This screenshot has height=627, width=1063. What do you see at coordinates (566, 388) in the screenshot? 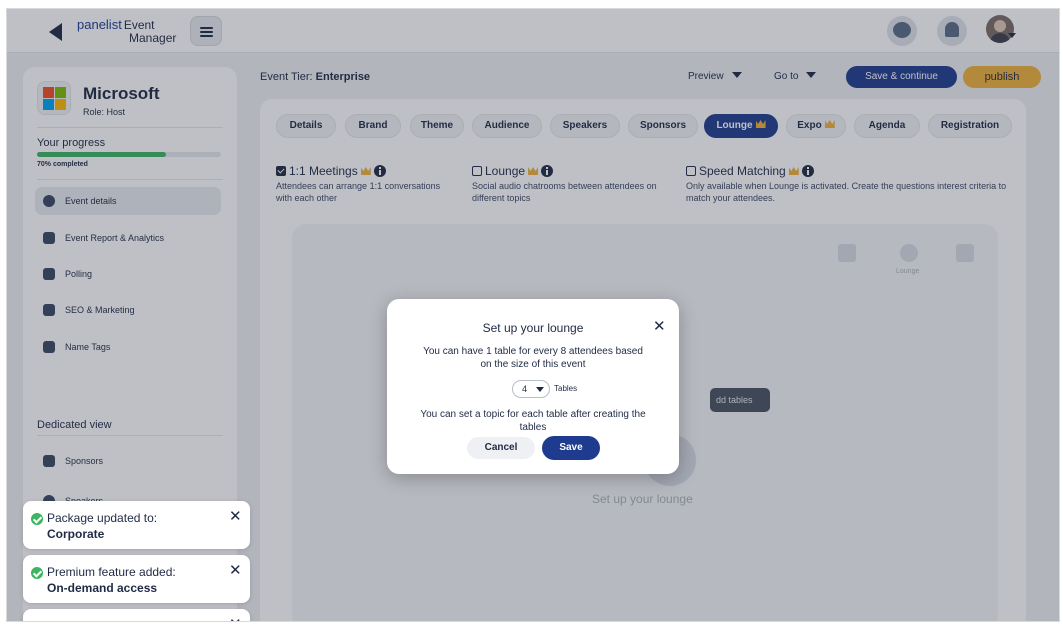
I see `tables-label: Tables` at bounding box center [566, 388].